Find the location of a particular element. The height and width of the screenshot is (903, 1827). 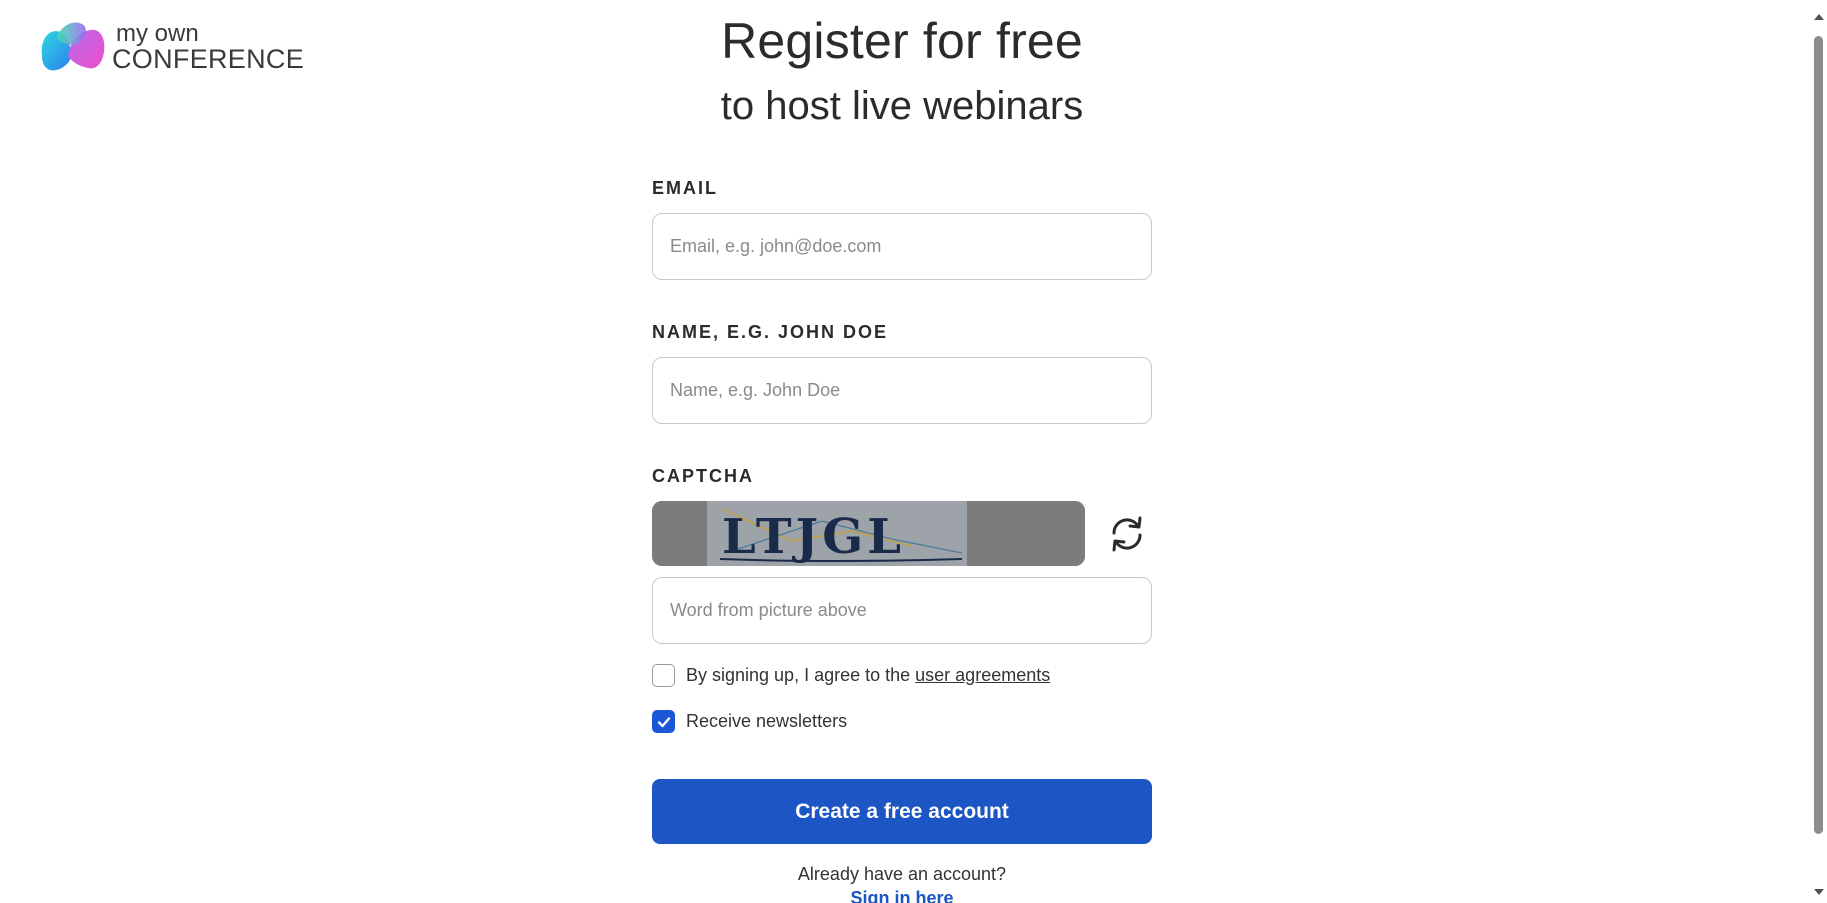

captcha-text: LTJGL is located at coordinates (813, 537).